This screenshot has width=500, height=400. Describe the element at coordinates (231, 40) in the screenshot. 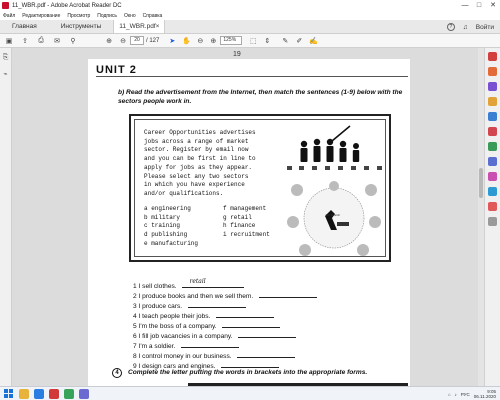

I see `zoom-select: 125%` at that location.